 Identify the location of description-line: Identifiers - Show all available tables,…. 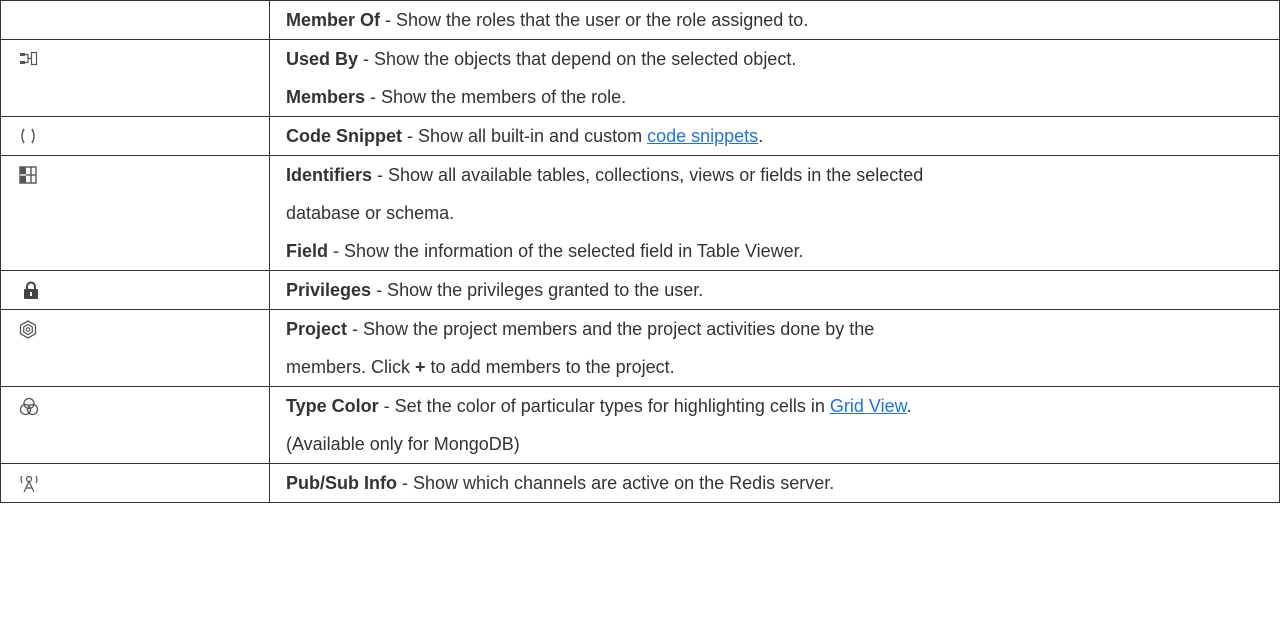
(782, 175).